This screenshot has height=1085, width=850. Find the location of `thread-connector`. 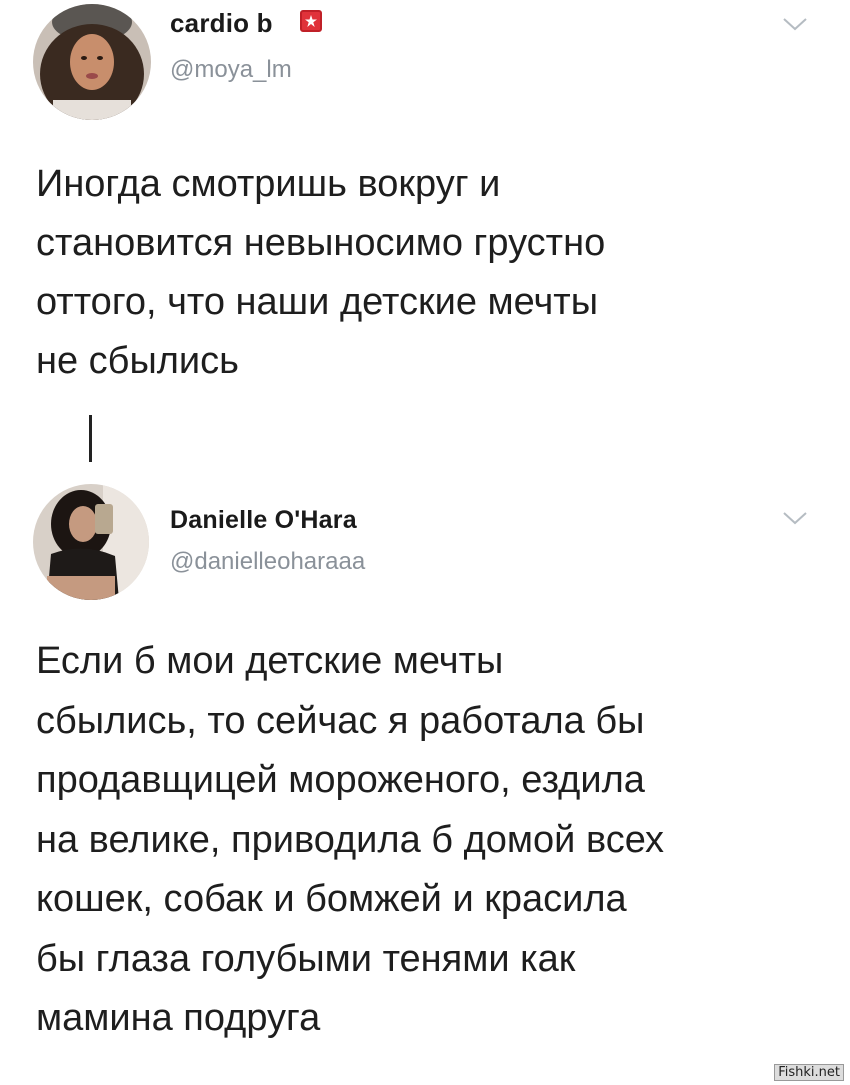

thread-connector is located at coordinates (90, 438).